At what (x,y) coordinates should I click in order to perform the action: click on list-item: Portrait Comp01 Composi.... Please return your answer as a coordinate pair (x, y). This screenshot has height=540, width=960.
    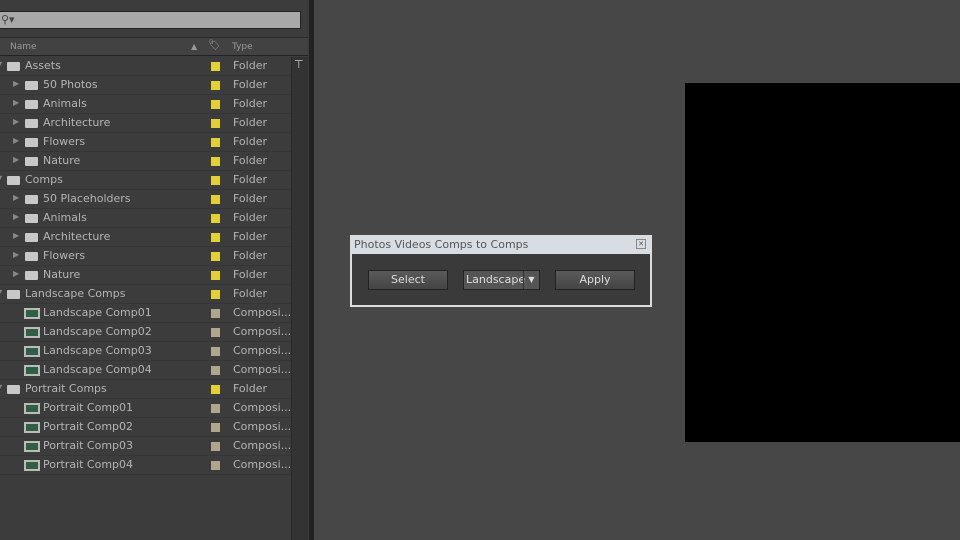
    Looking at the image, I should click on (145, 408).